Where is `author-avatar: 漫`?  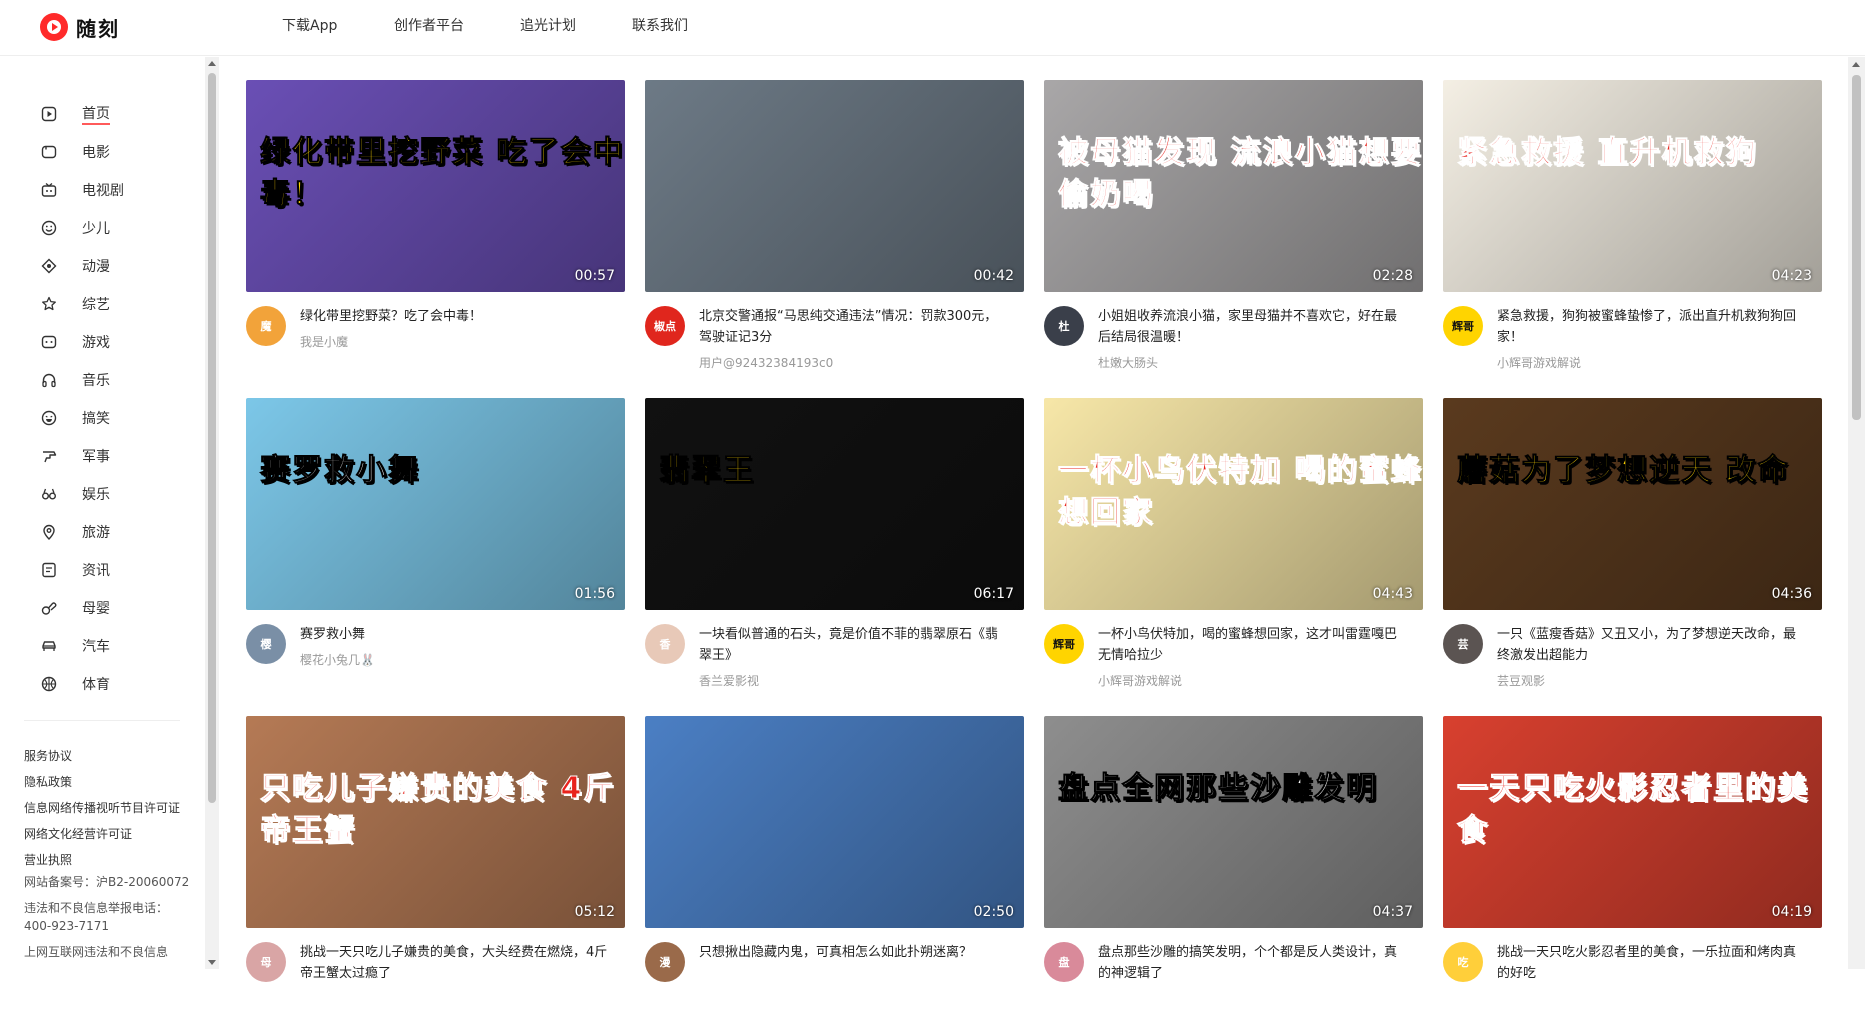 author-avatar: 漫 is located at coordinates (665, 962).